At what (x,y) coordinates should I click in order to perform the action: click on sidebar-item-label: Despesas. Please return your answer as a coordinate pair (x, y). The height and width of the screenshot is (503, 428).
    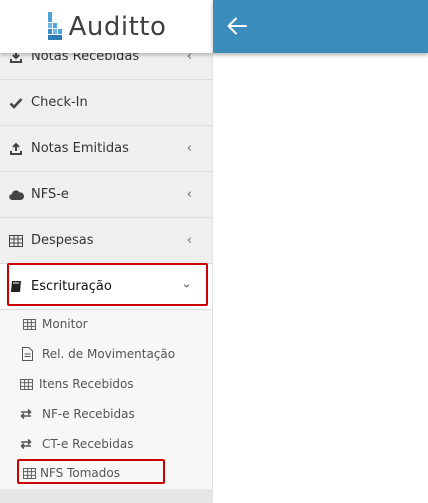
    Looking at the image, I should click on (62, 240).